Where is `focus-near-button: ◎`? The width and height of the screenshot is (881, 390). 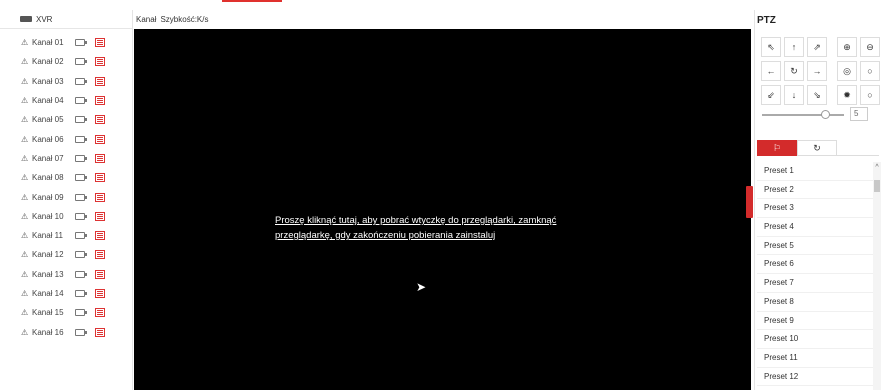
focus-near-button: ◎ is located at coordinates (847, 71).